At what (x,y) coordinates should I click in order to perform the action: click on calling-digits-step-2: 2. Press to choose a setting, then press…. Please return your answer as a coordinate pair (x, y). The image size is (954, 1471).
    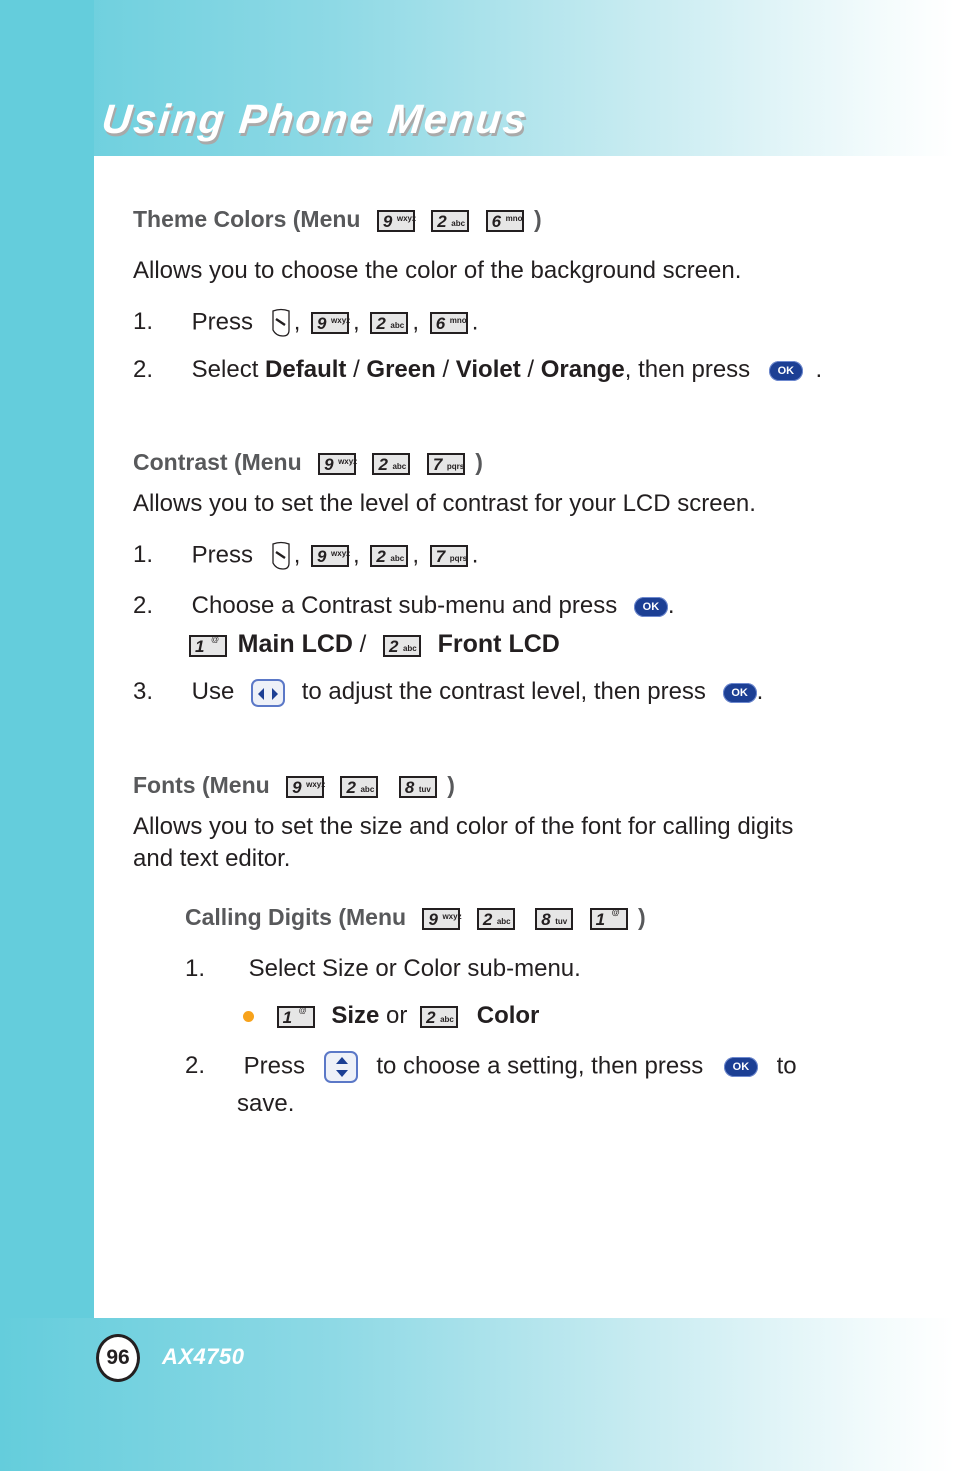
    Looking at the image, I should click on (491, 1067).